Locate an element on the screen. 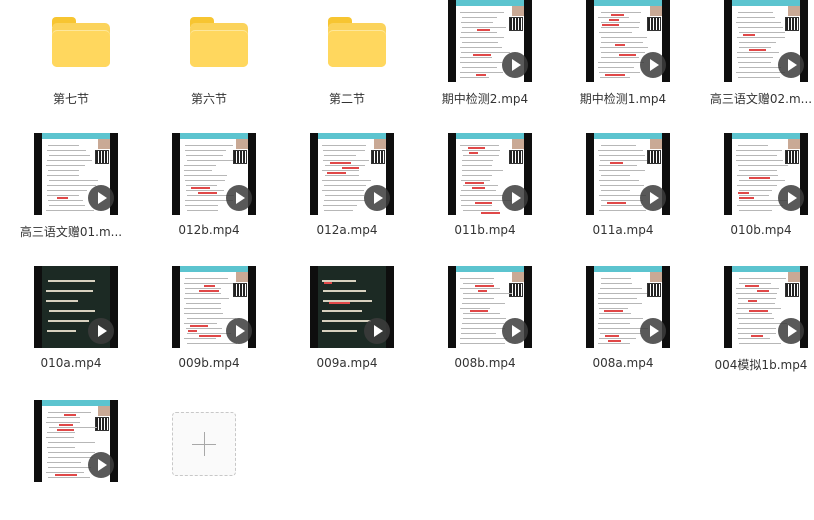 The width and height of the screenshot is (814, 520). video-file-item: 004模拟1b.mp4 is located at coordinates (753, 326).